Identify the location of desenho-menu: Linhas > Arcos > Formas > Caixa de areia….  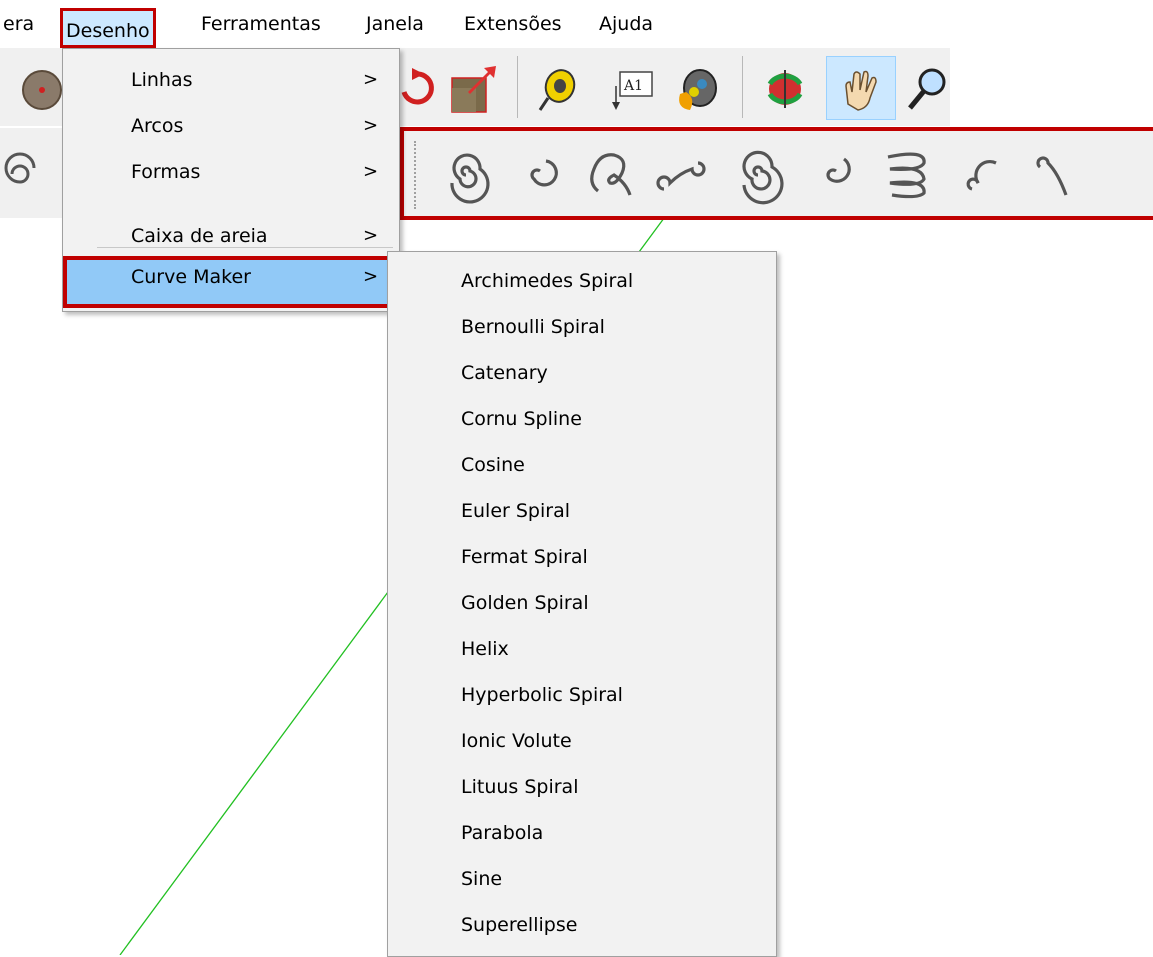
(231, 180).